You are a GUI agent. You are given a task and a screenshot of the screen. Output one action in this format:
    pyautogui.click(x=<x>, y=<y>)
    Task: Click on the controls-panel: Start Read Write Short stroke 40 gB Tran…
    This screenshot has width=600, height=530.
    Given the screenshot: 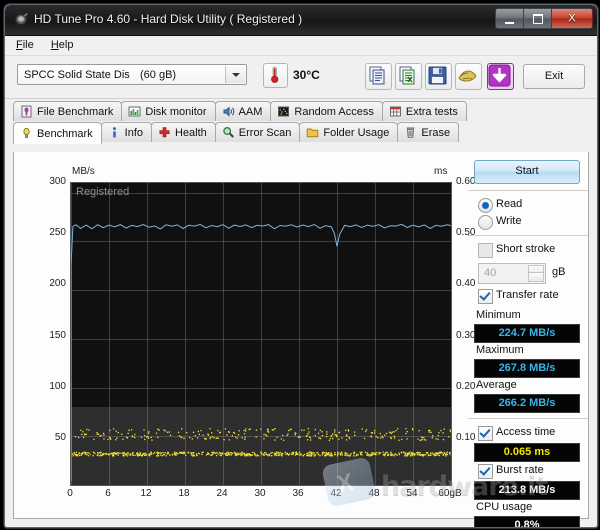 What is the action you would take?
    pyautogui.click(x=528, y=341)
    